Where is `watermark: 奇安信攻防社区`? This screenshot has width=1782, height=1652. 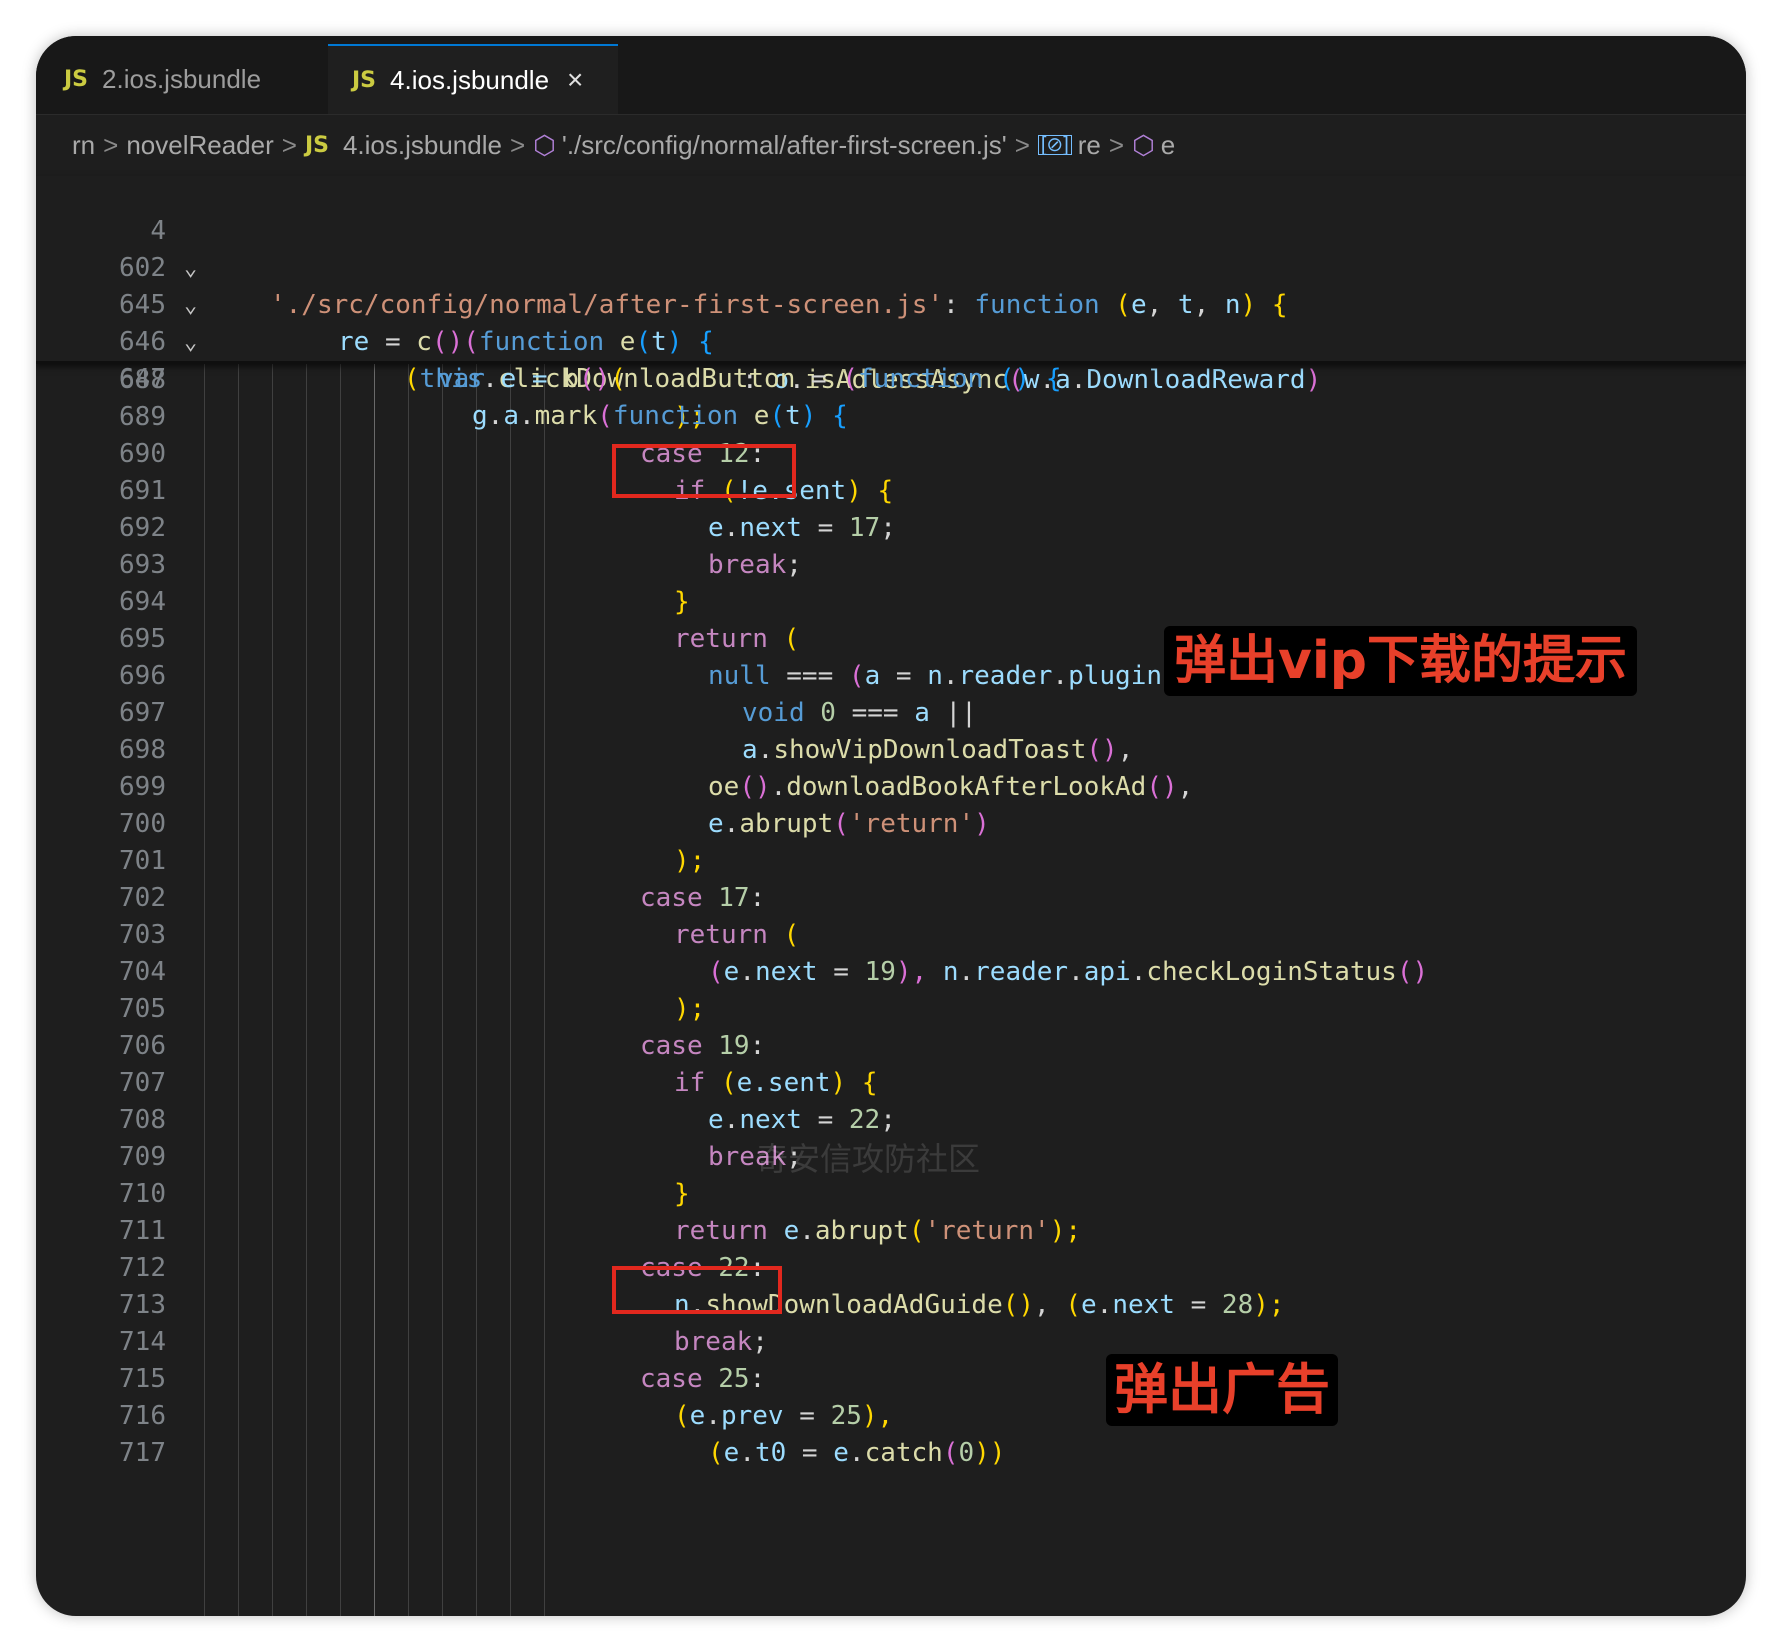 watermark: 奇安信攻防社区 is located at coordinates (868, 1159).